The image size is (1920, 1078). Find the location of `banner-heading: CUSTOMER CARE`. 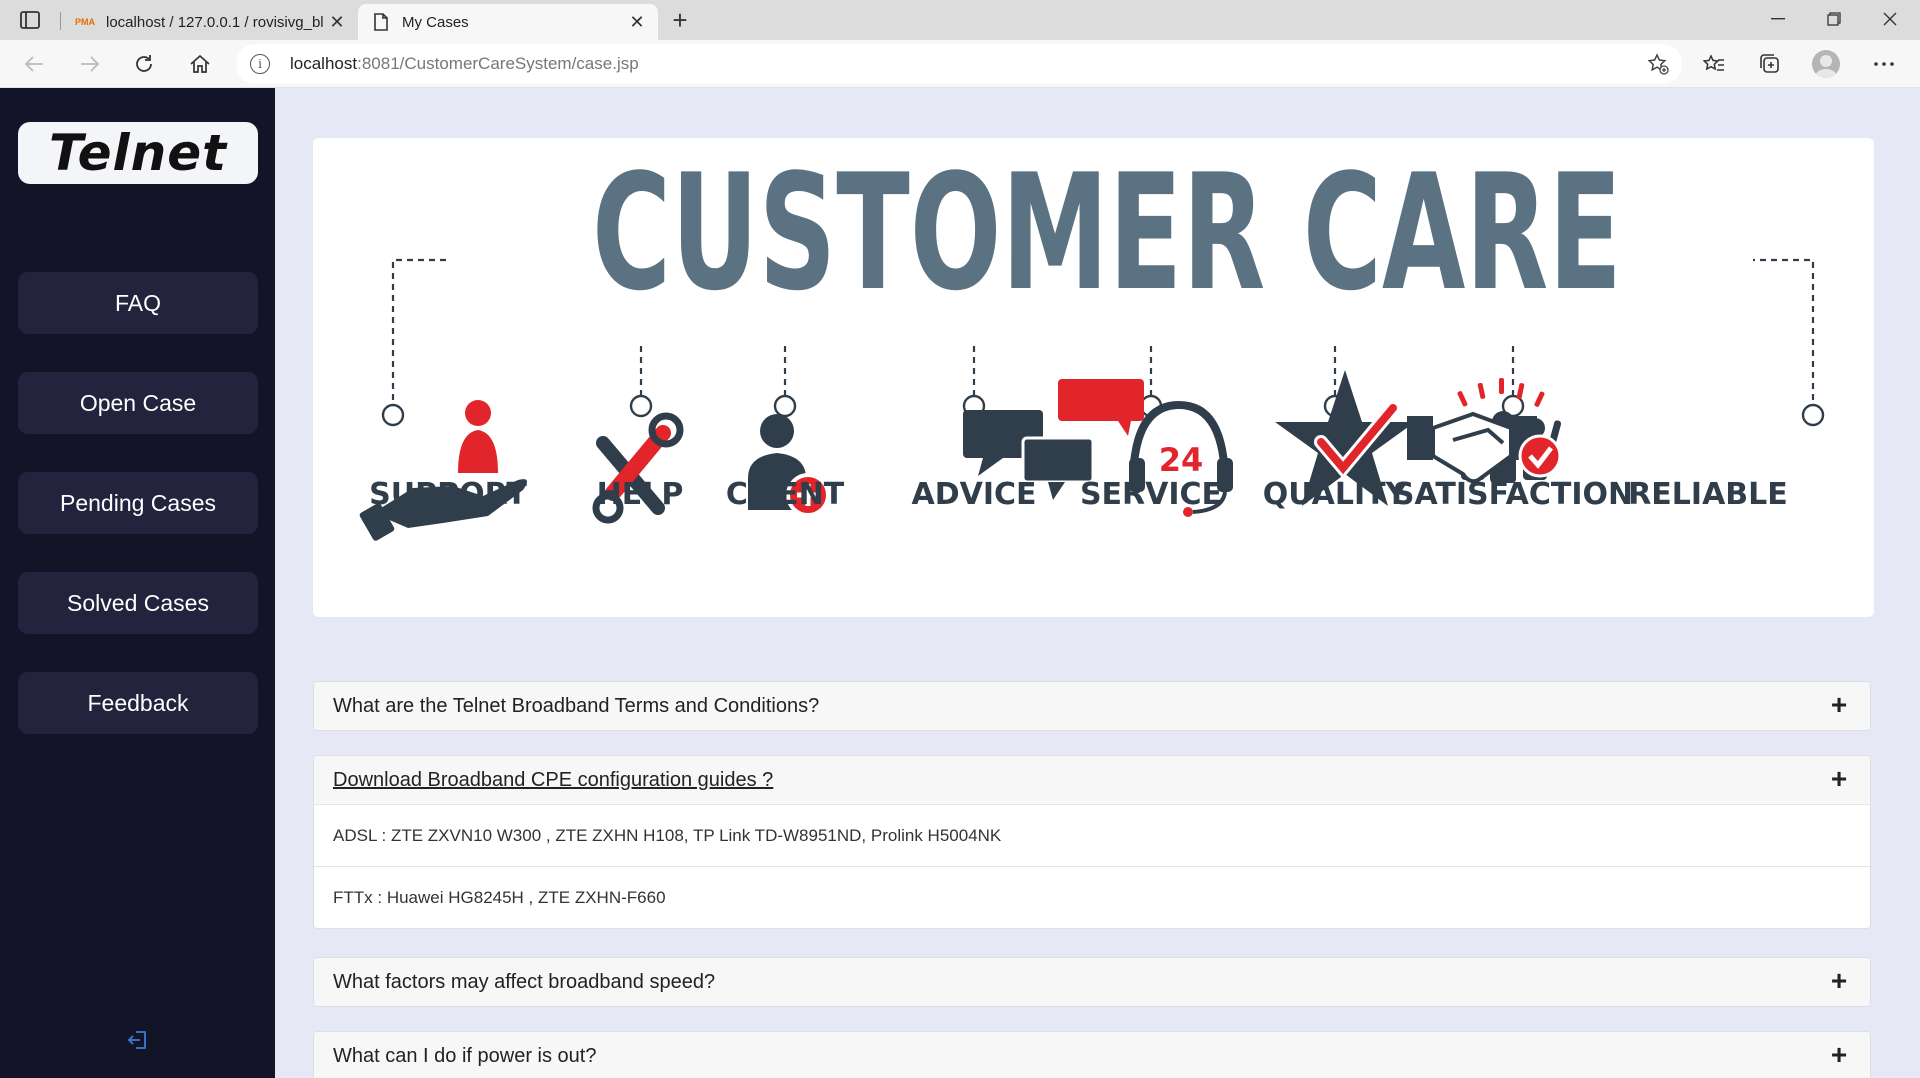

banner-heading: CUSTOMER CARE is located at coordinates (1107, 232).